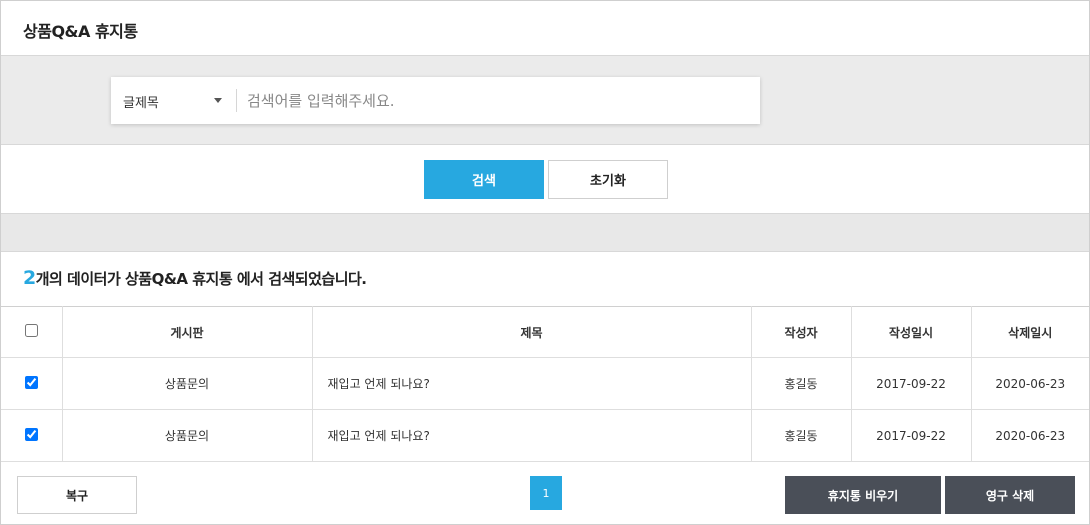 The image size is (1090, 525). Describe the element at coordinates (80, 31) in the screenshot. I see `page-title: 상품Q&A 휴지통` at that location.